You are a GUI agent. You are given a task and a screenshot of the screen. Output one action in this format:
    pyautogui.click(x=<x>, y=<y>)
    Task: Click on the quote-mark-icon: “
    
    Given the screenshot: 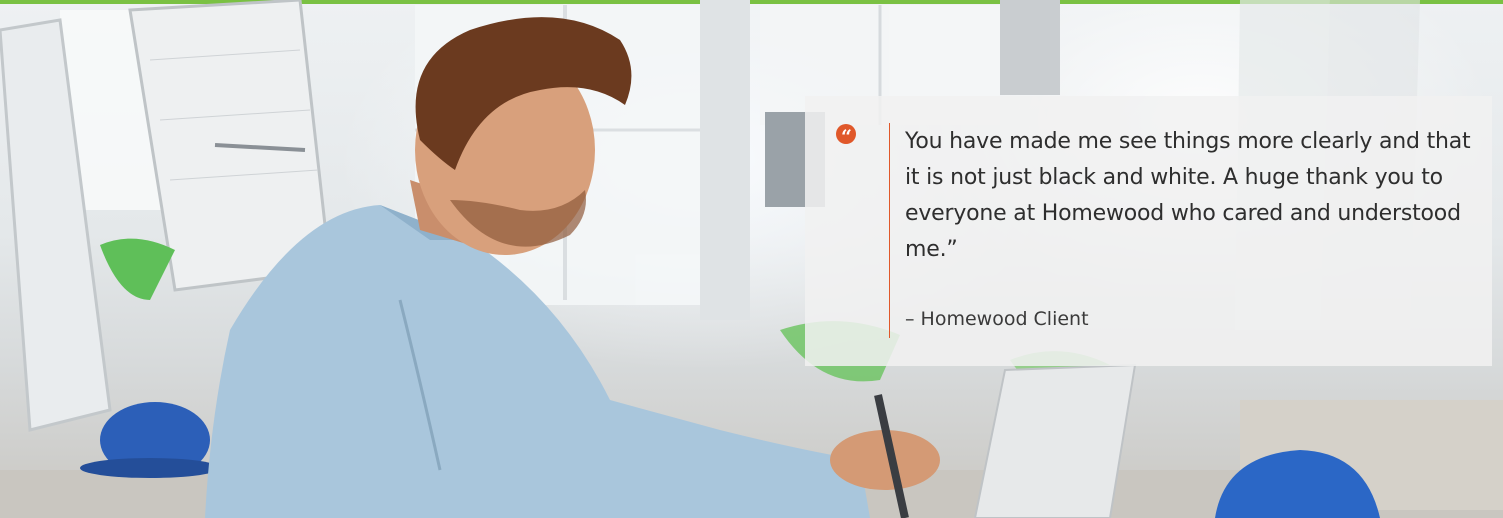 What is the action you would take?
    pyautogui.click(x=846, y=136)
    